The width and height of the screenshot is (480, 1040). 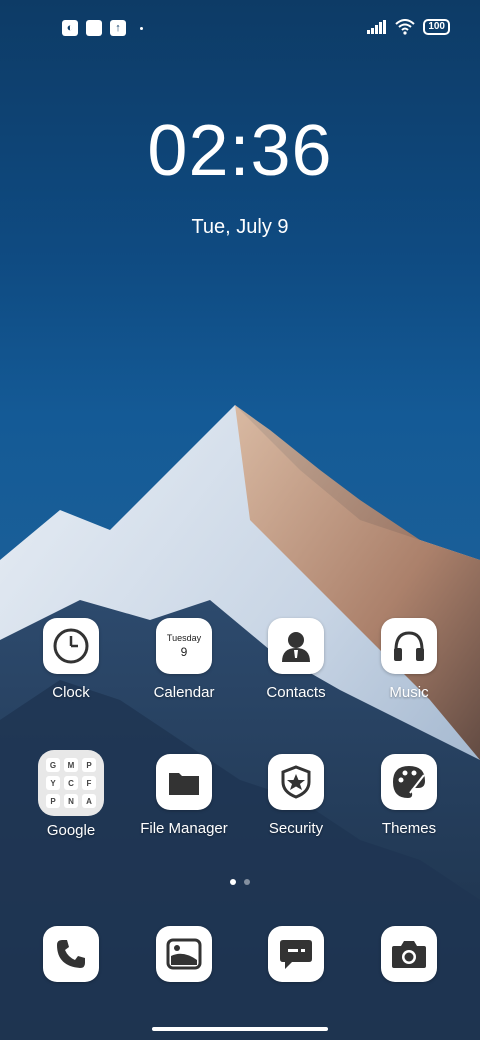 I want to click on messages-icon, so click(x=296, y=954).